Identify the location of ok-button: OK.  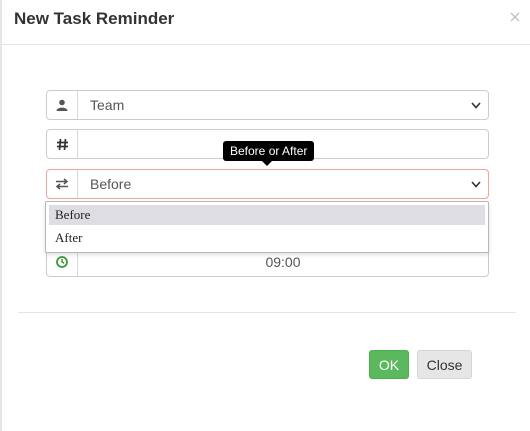
(389, 364).